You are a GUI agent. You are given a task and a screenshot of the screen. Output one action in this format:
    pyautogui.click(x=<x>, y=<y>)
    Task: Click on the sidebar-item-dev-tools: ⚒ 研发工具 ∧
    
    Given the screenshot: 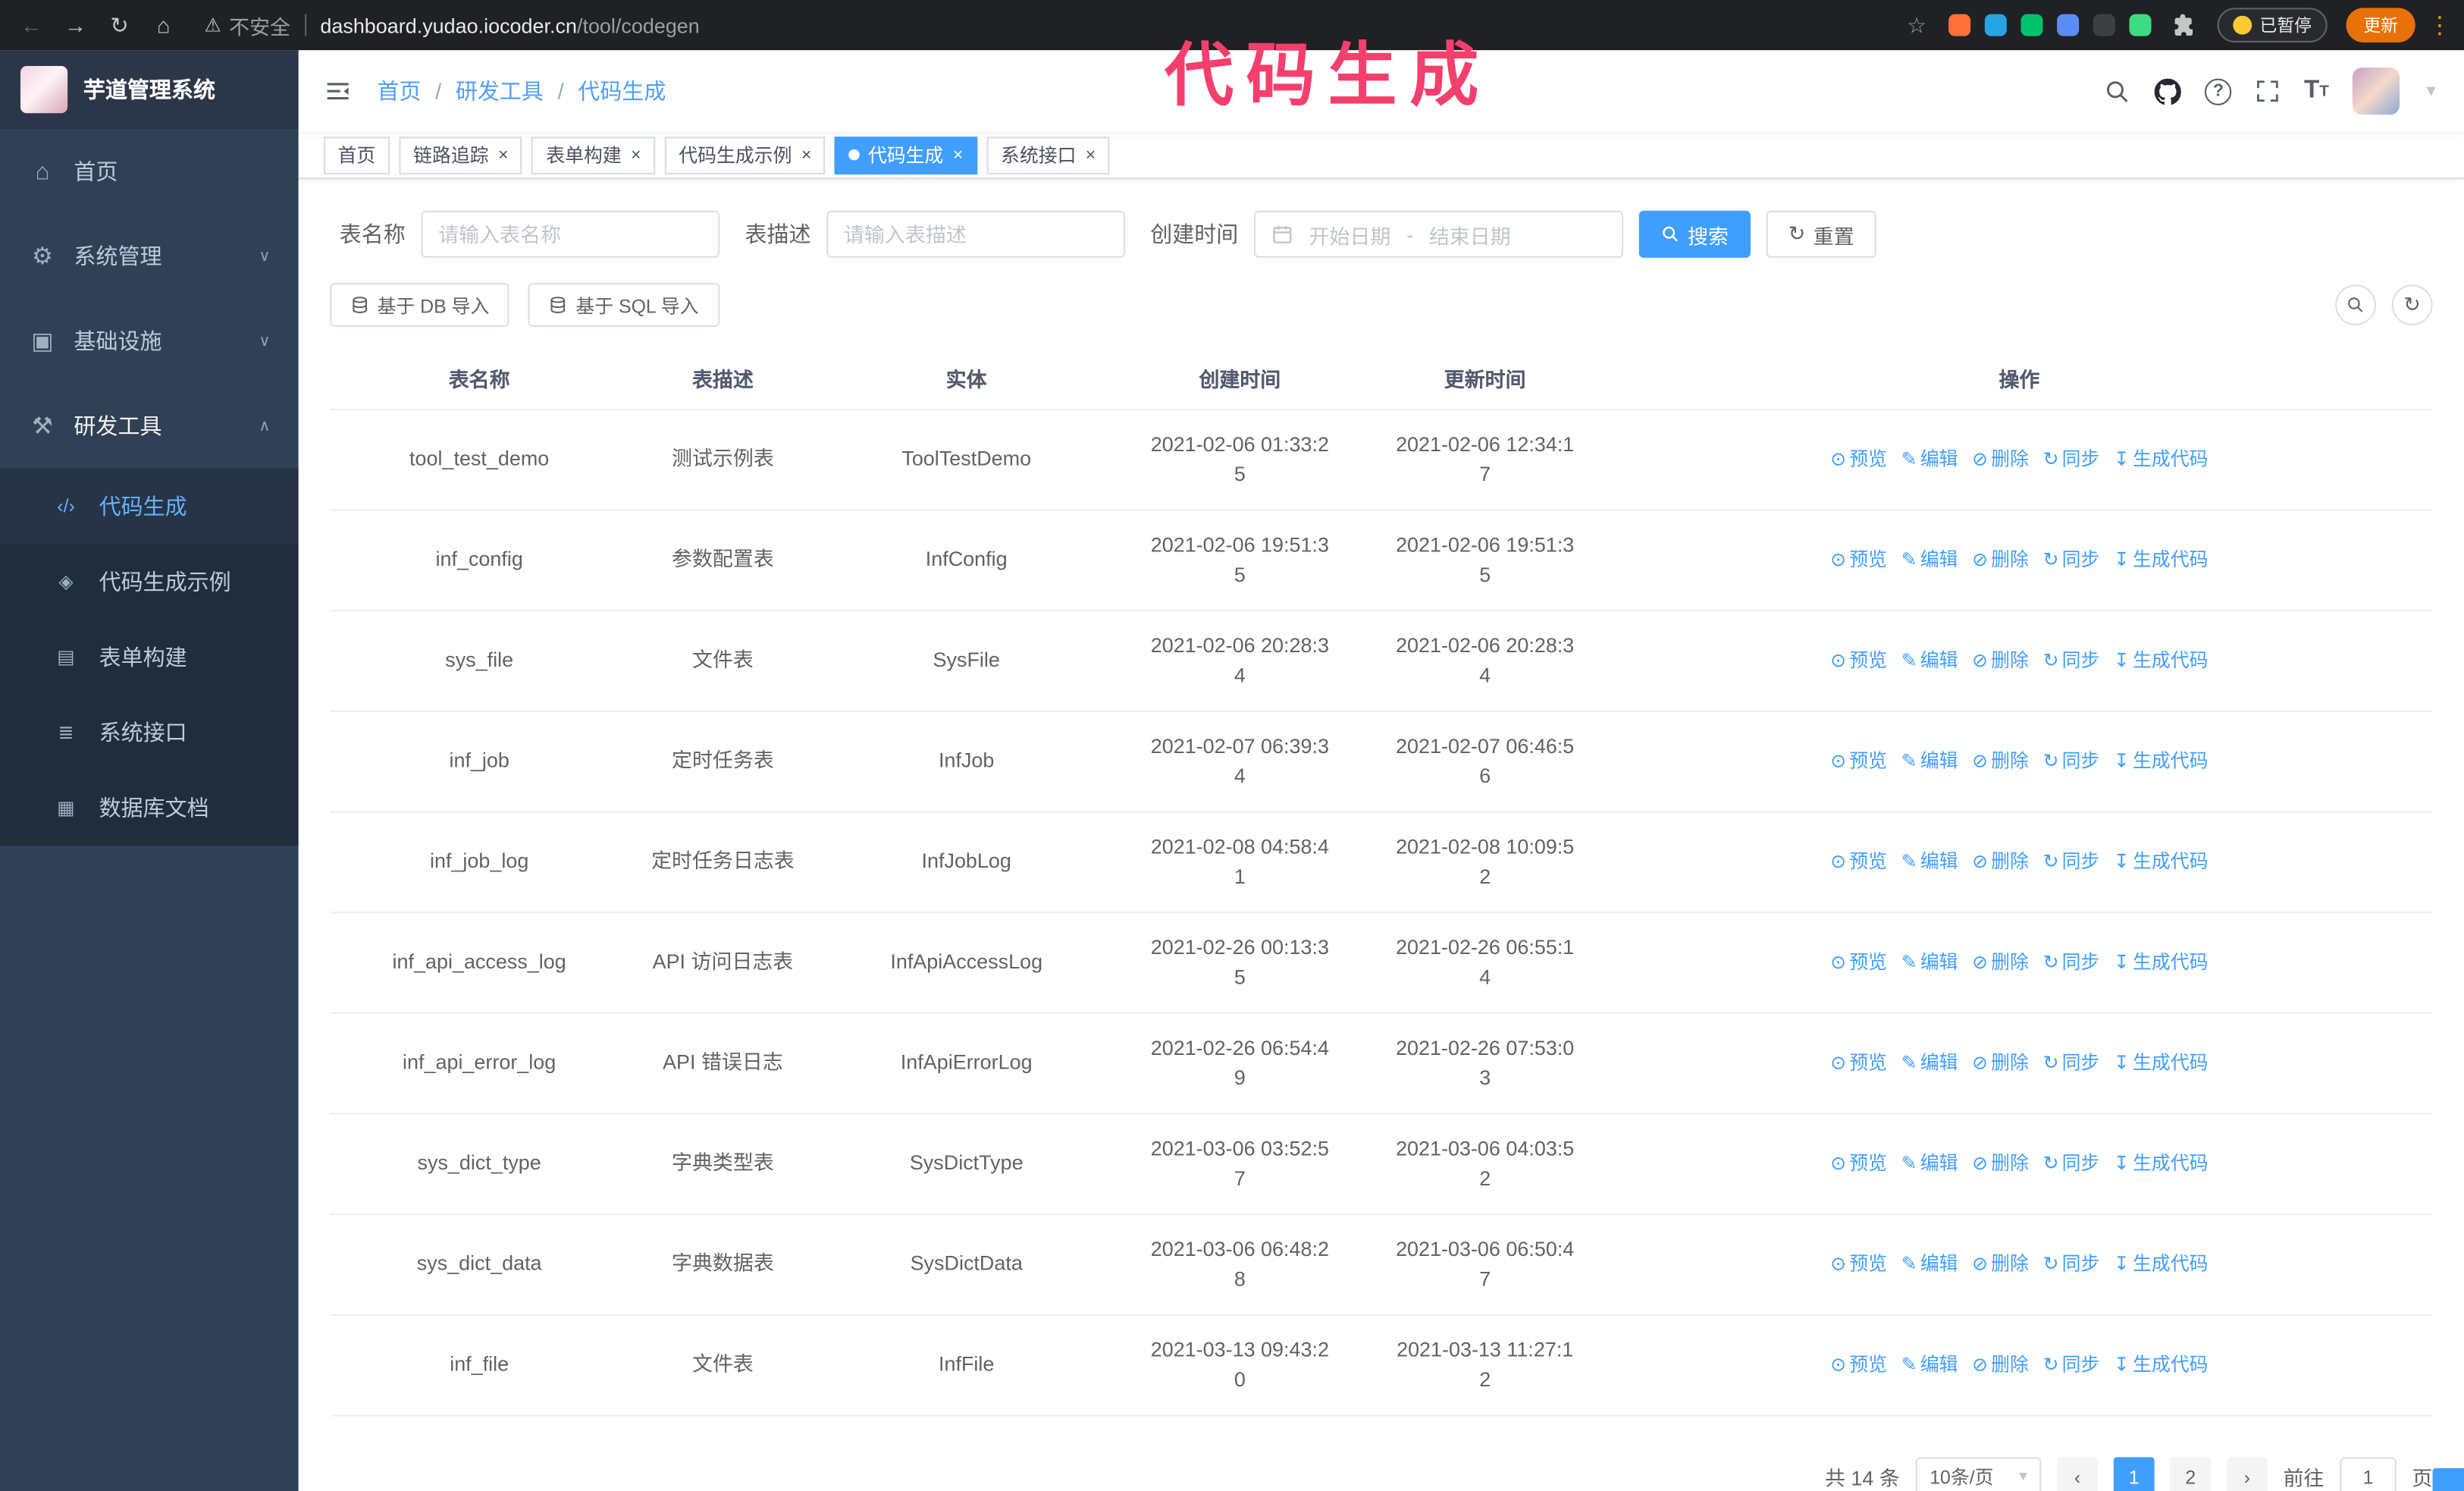 What is the action you would take?
    pyautogui.click(x=150, y=426)
    